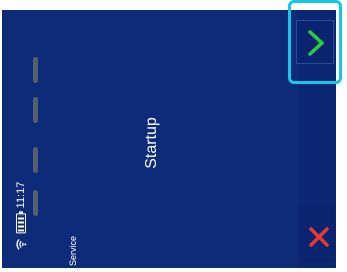 Image resolution: width=347 pixels, height=272 pixels. Describe the element at coordinates (21, 244) in the screenshot. I see `wifi-icon` at that location.